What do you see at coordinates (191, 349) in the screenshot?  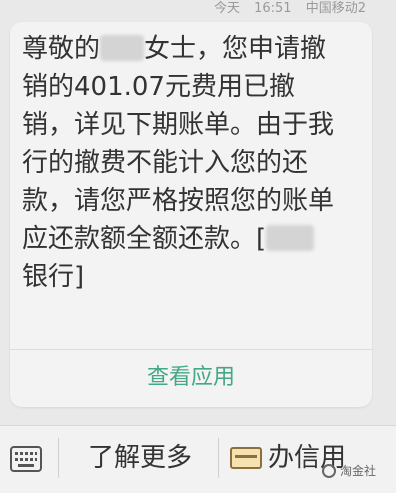 I see `bubble-divider` at bounding box center [191, 349].